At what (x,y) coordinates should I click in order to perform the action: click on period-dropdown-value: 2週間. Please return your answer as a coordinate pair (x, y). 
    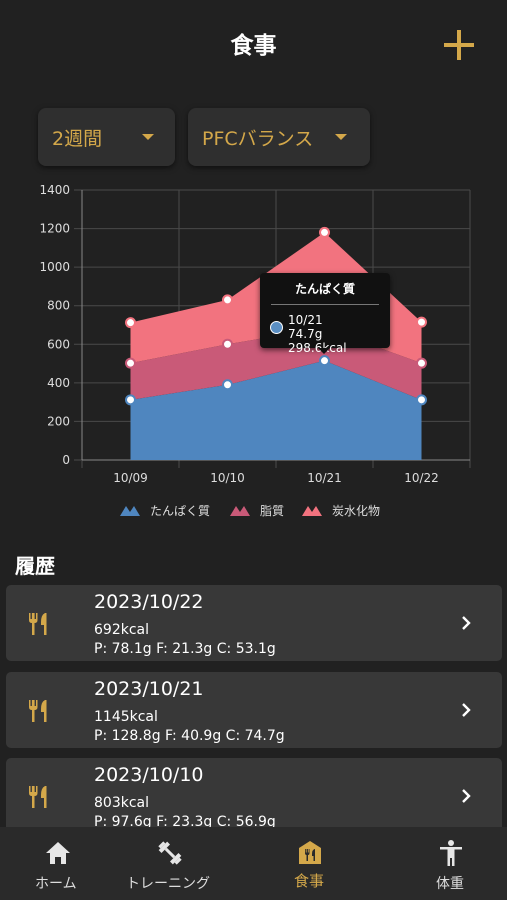
    Looking at the image, I should click on (77, 138).